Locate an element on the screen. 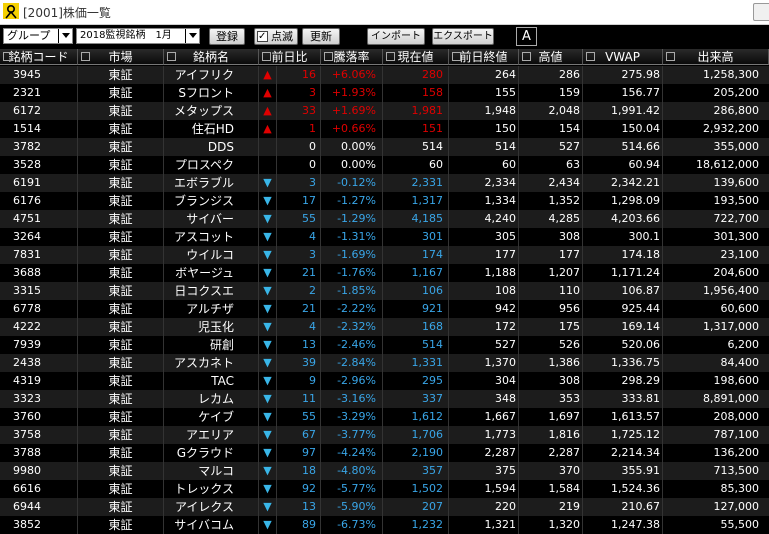  blink-checkbox: 点滅 is located at coordinates (276, 36).